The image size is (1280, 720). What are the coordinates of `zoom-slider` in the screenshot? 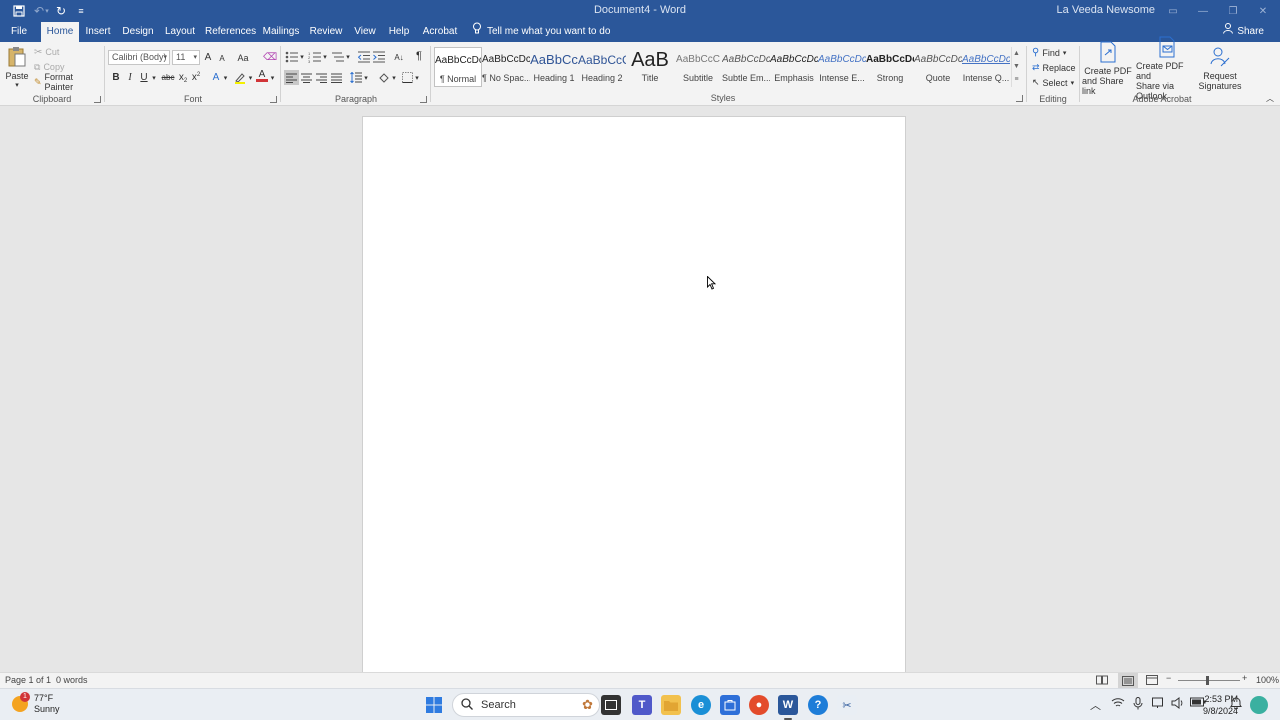 It's located at (1209, 680).